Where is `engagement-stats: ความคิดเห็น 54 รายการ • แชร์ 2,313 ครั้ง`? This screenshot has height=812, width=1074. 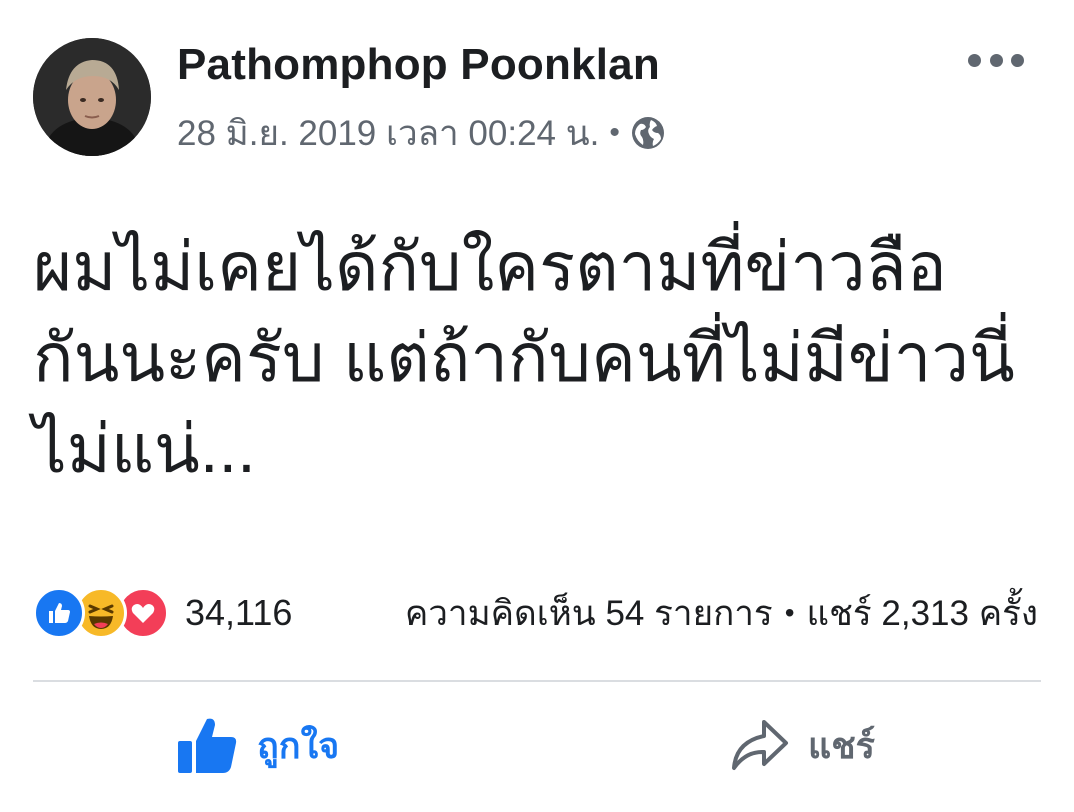 engagement-stats: ความคิดเห็น 54 รายการ • แชร์ 2,313 ครั้ง is located at coordinates (721, 613).